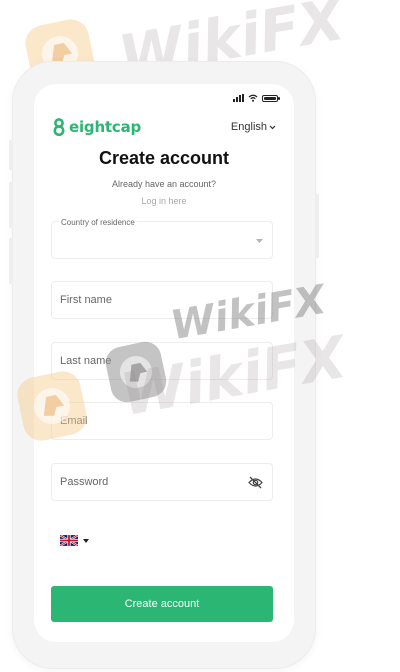 The height and width of the screenshot is (672, 400). Describe the element at coordinates (59, 127) in the screenshot. I see `eightcap-logo-icon` at that location.